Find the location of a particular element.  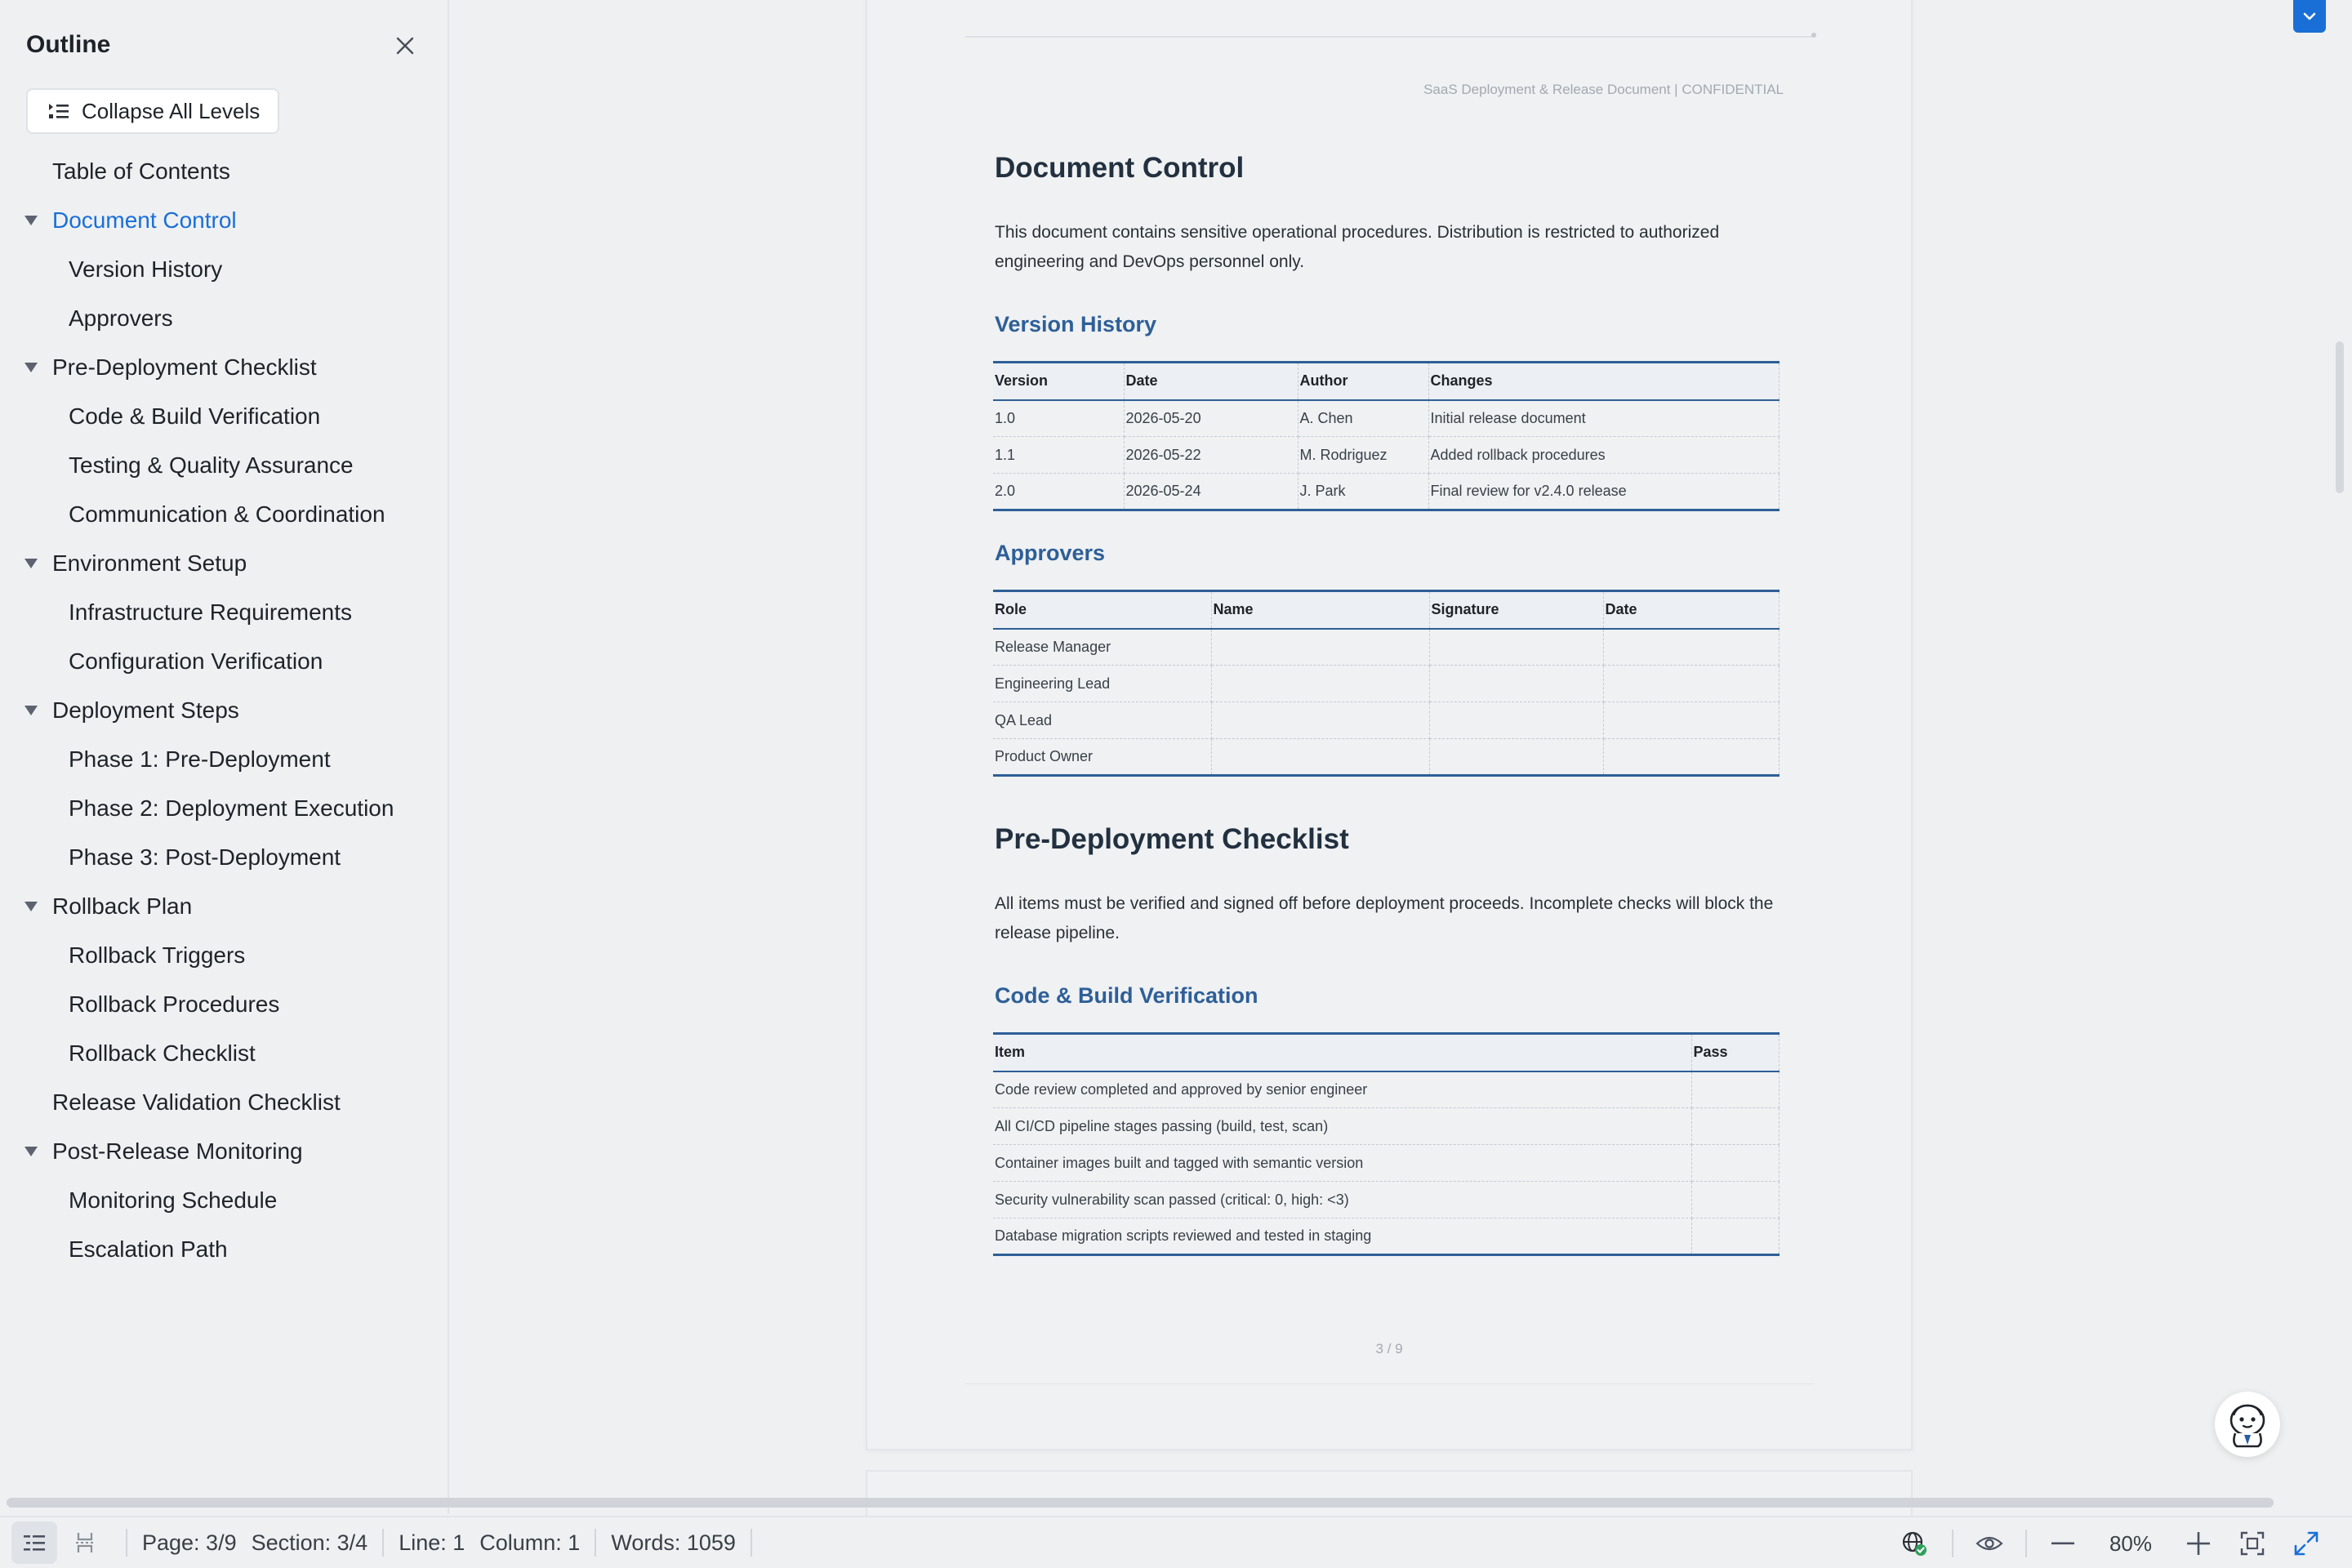

table-cell: Final review for v2.4.0 release is located at coordinates (1604, 491).